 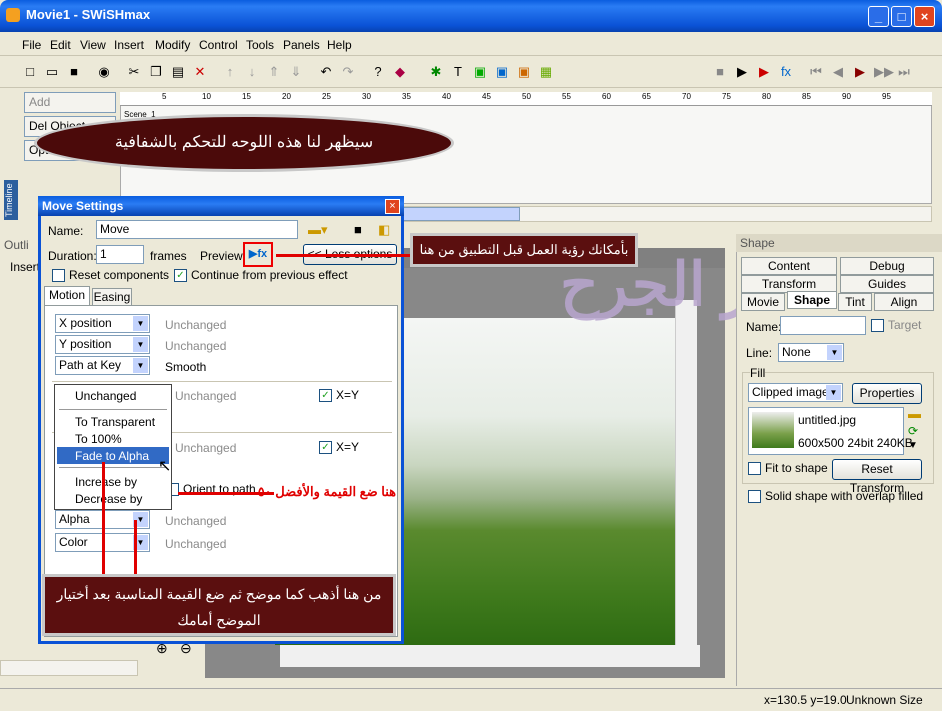 What do you see at coordinates (786, 72) in the screenshot?
I see `fx-icon: fx` at bounding box center [786, 72].